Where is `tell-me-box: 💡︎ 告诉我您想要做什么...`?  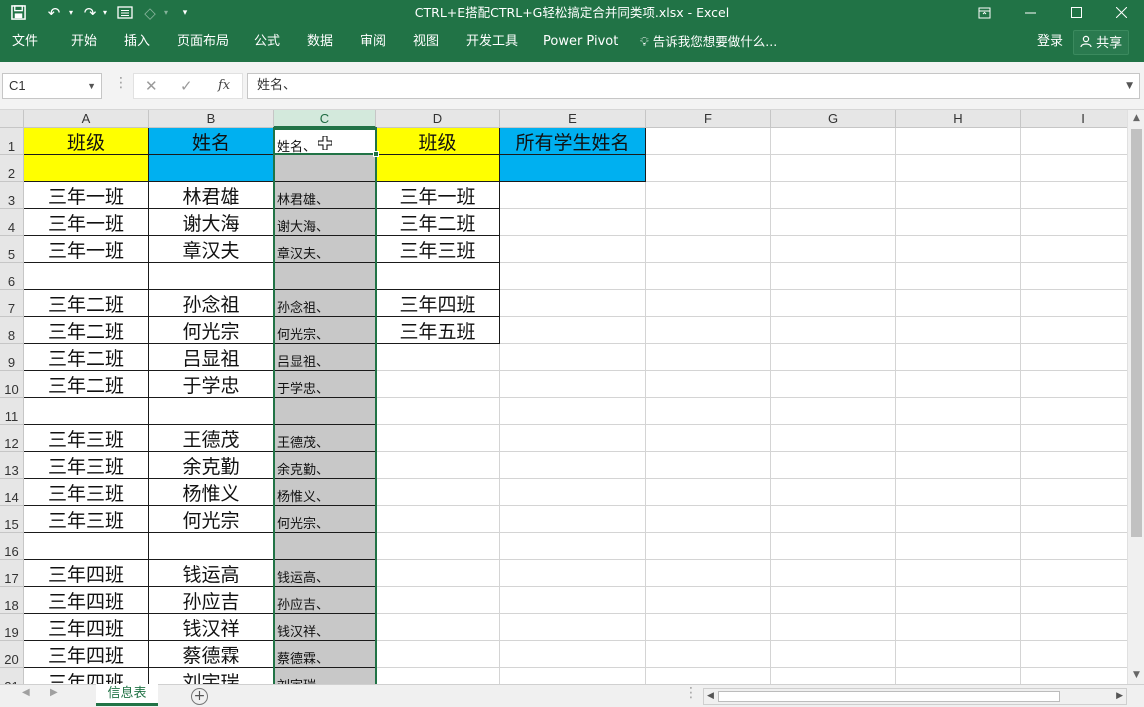 tell-me-box: 💡︎ 告诉我您想要做什么... is located at coordinates (708, 42).